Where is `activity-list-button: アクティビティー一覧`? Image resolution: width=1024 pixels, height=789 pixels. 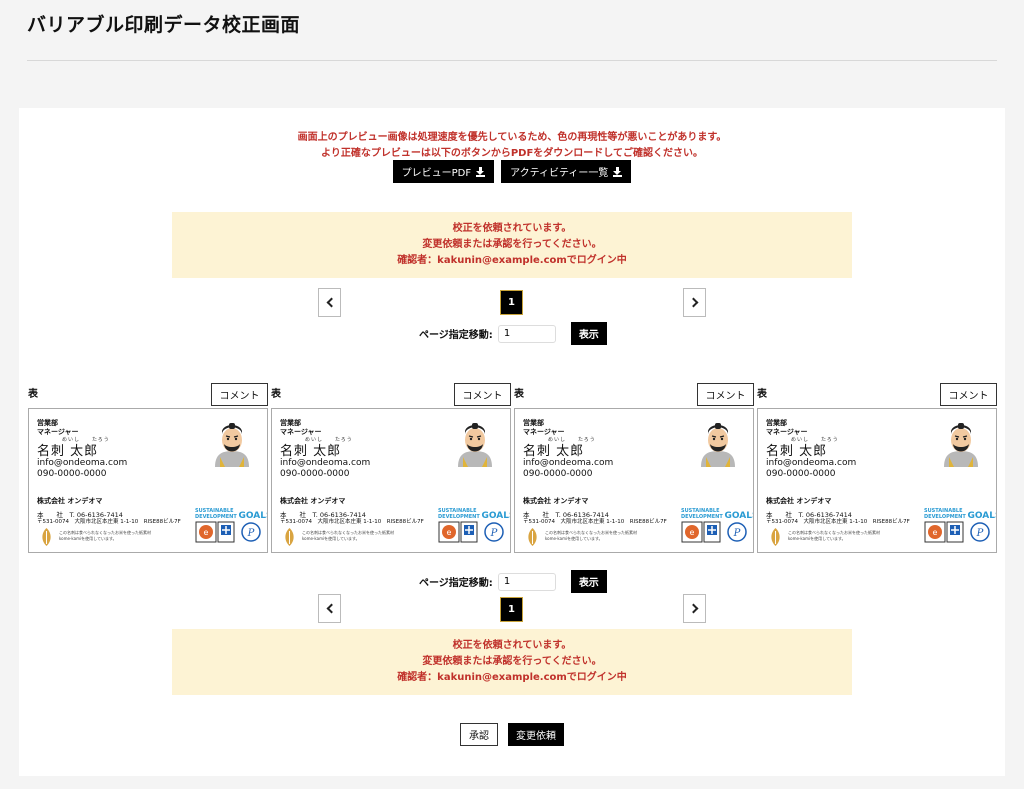 activity-list-button: アクティビティー一覧 is located at coordinates (566, 171).